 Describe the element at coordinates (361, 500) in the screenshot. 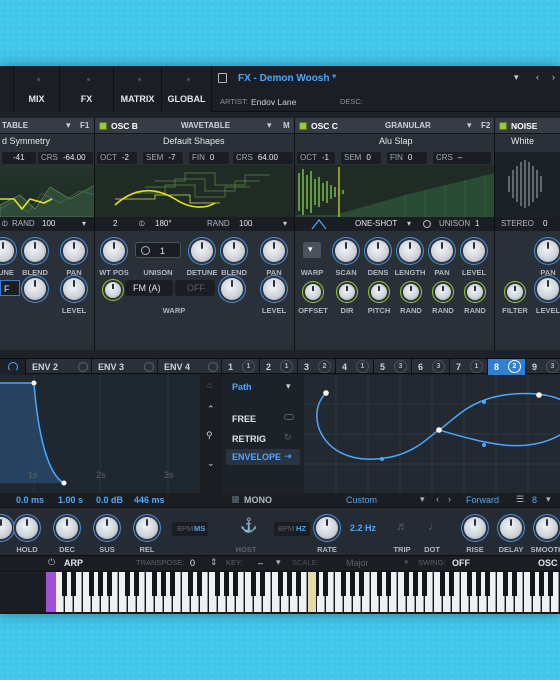

I see `lfo-shape-select: Custom` at that location.